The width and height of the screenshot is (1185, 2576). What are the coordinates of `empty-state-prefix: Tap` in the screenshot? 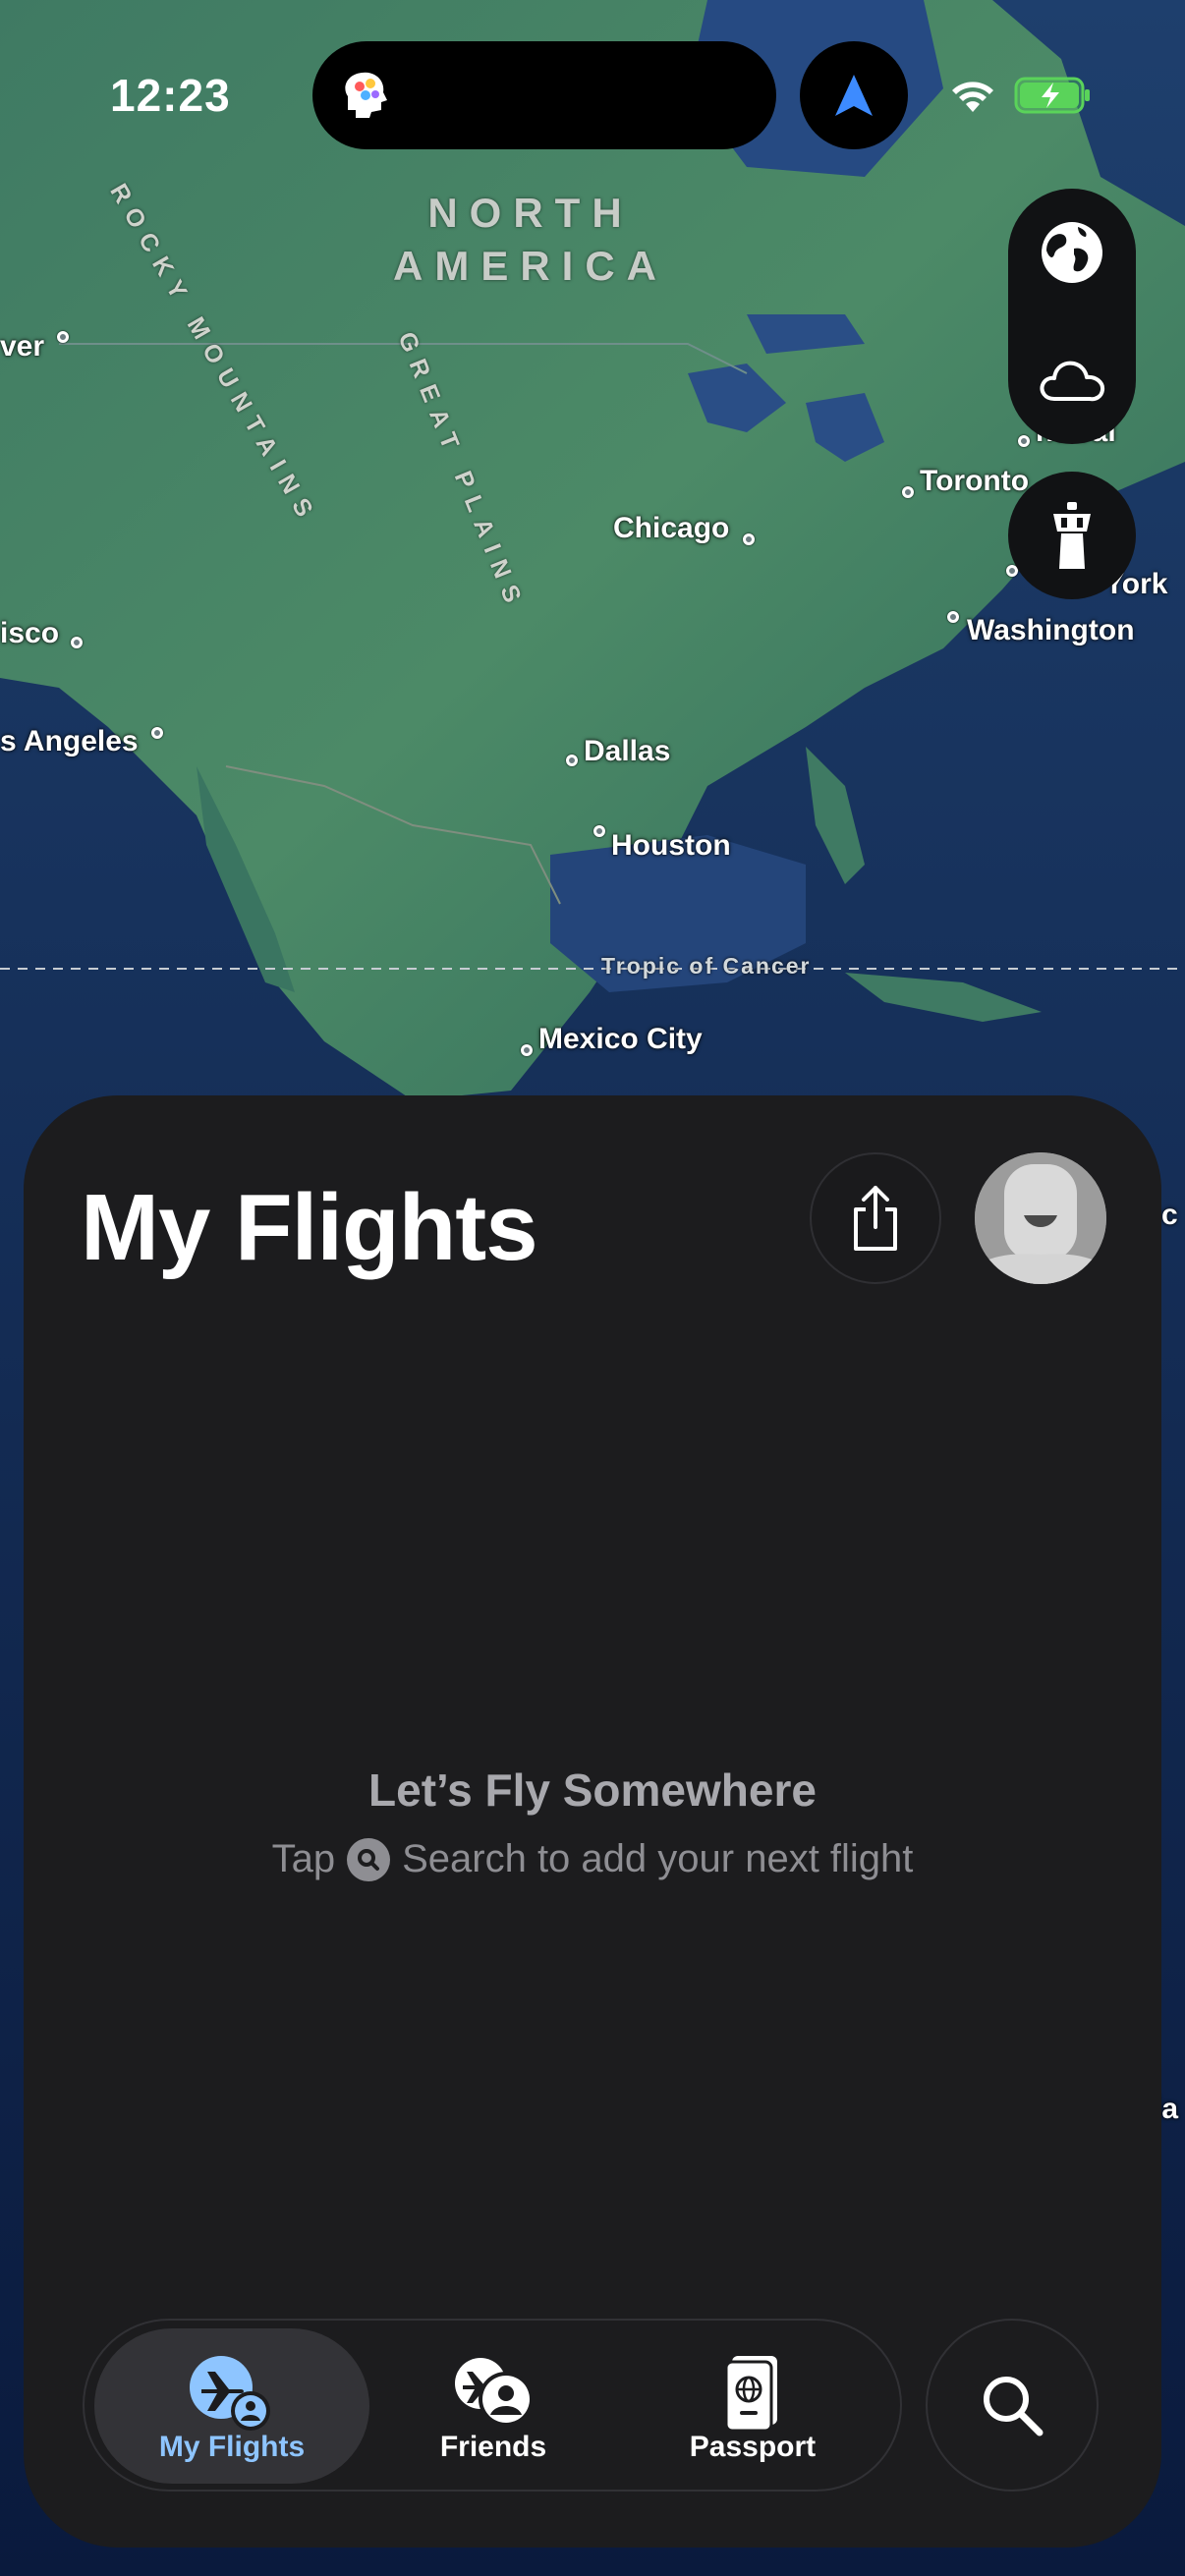 It's located at (304, 1858).